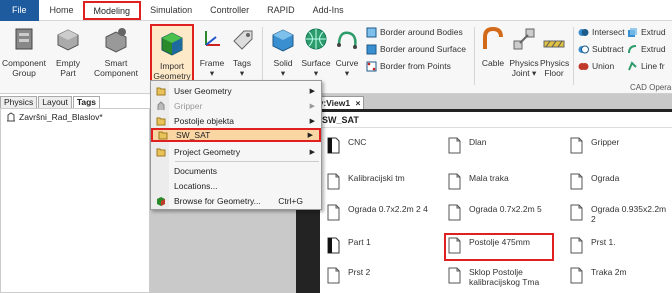  Describe the element at coordinates (366, 181) in the screenshot. I see `file-item: Kalibracijski tm` at that location.